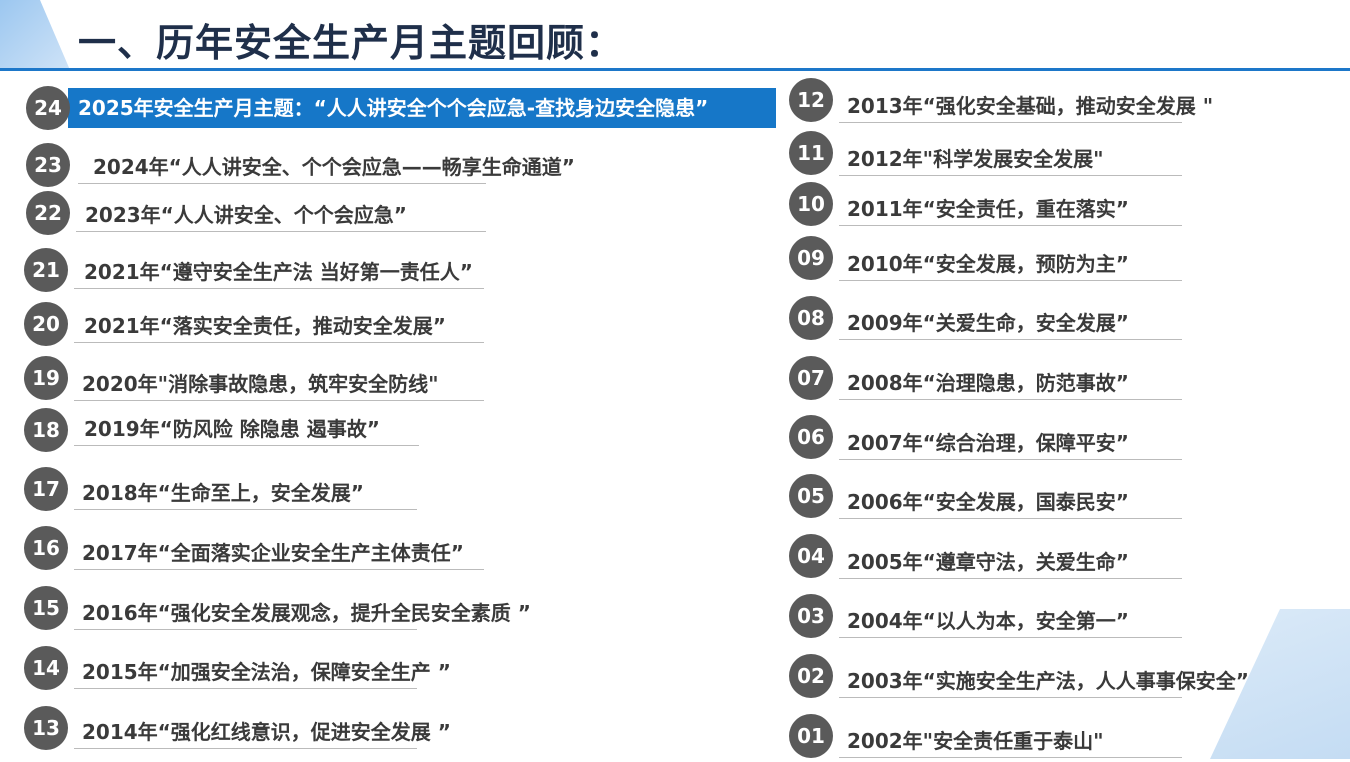  What do you see at coordinates (988, 264) in the screenshot?
I see `theme-text: 2010年“安全发展，预防为主”` at bounding box center [988, 264].